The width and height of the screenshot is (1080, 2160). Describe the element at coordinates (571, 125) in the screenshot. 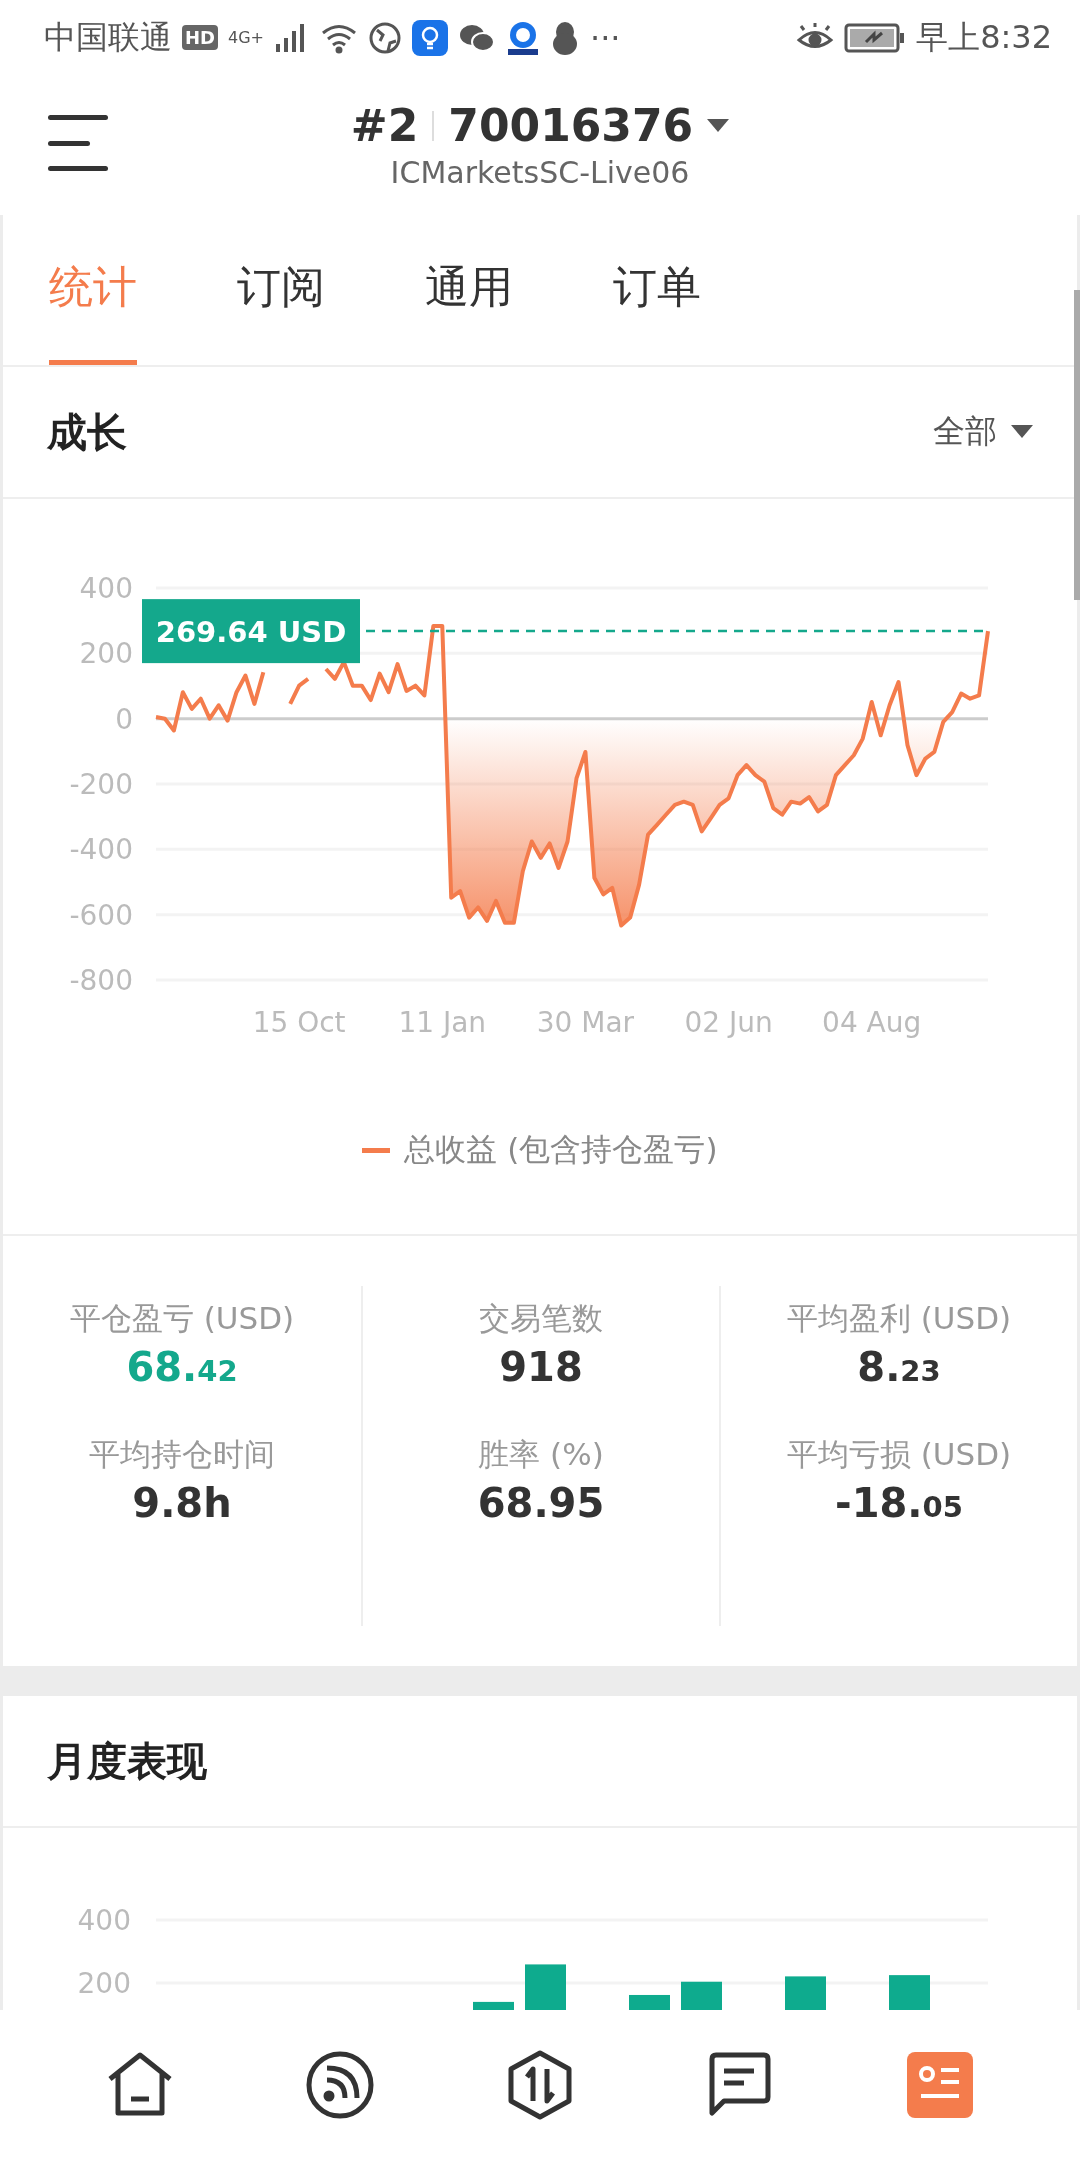

I see `account-number: 70016376` at that location.